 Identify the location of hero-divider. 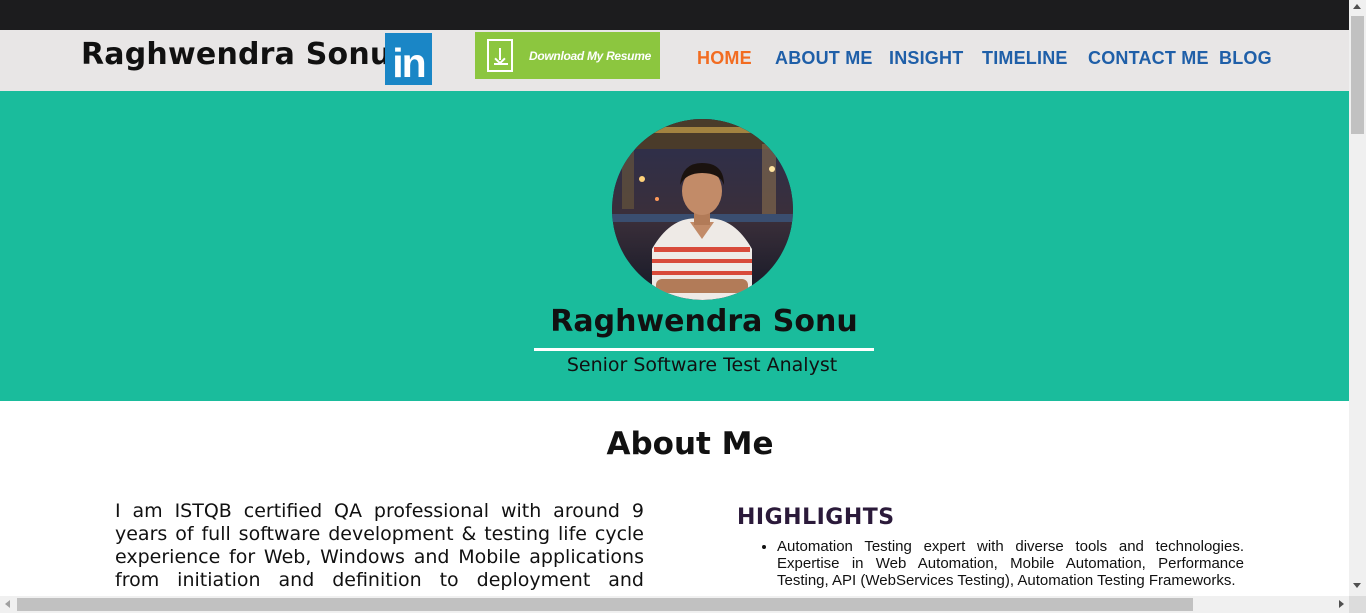
(704, 349).